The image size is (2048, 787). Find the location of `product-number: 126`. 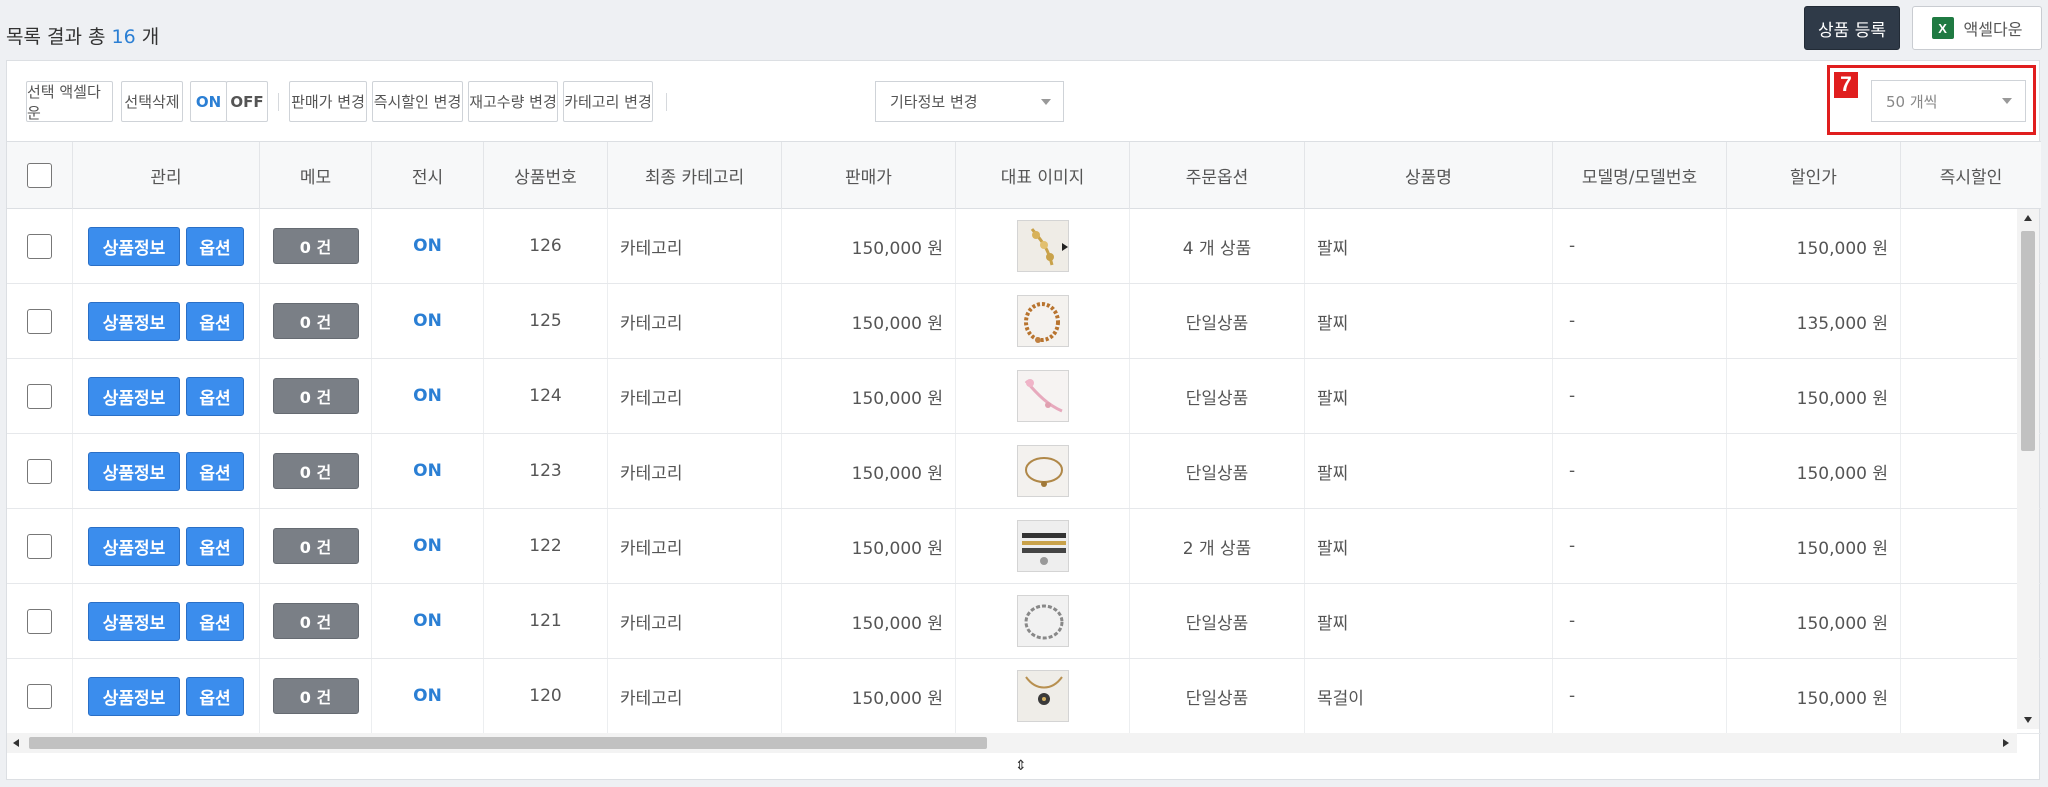

product-number: 126 is located at coordinates (546, 246).